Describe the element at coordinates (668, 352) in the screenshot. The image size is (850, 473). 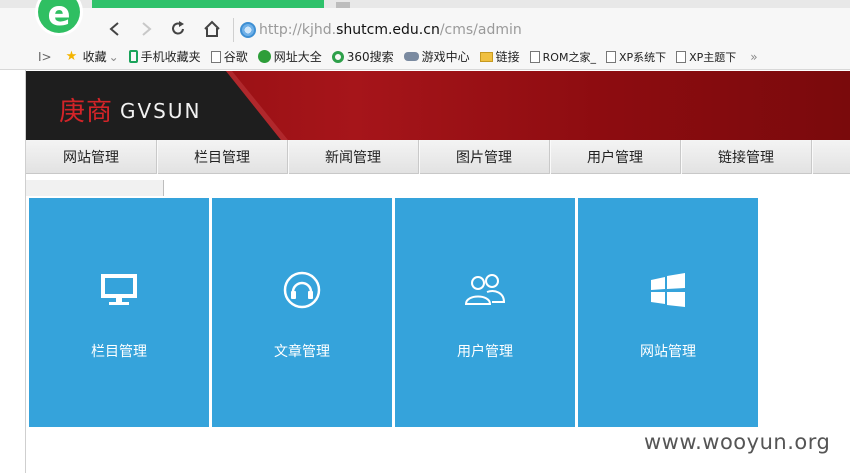
I see `tile-label: 网站管理` at that location.